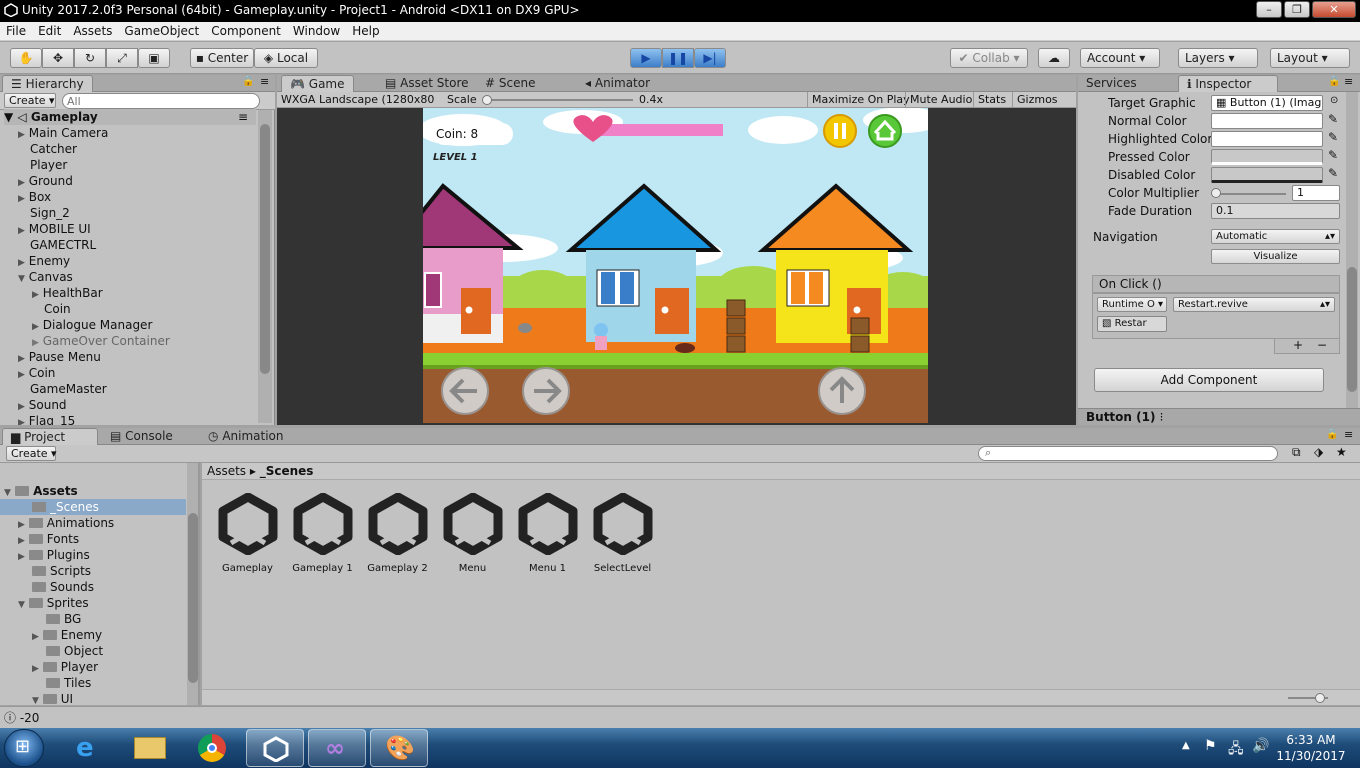 The width and height of the screenshot is (1360, 768). Describe the element at coordinates (226, 471) in the screenshot. I see `breadcrumb-assets: Assets` at that location.